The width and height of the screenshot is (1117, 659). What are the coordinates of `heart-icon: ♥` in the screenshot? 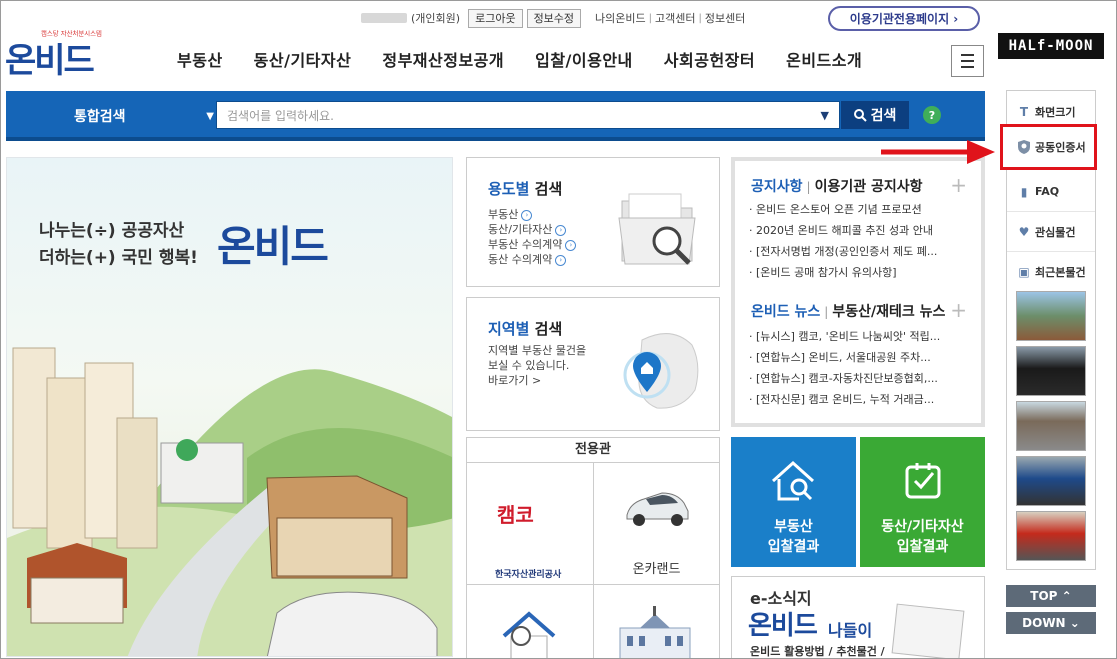 It's located at (1024, 231).